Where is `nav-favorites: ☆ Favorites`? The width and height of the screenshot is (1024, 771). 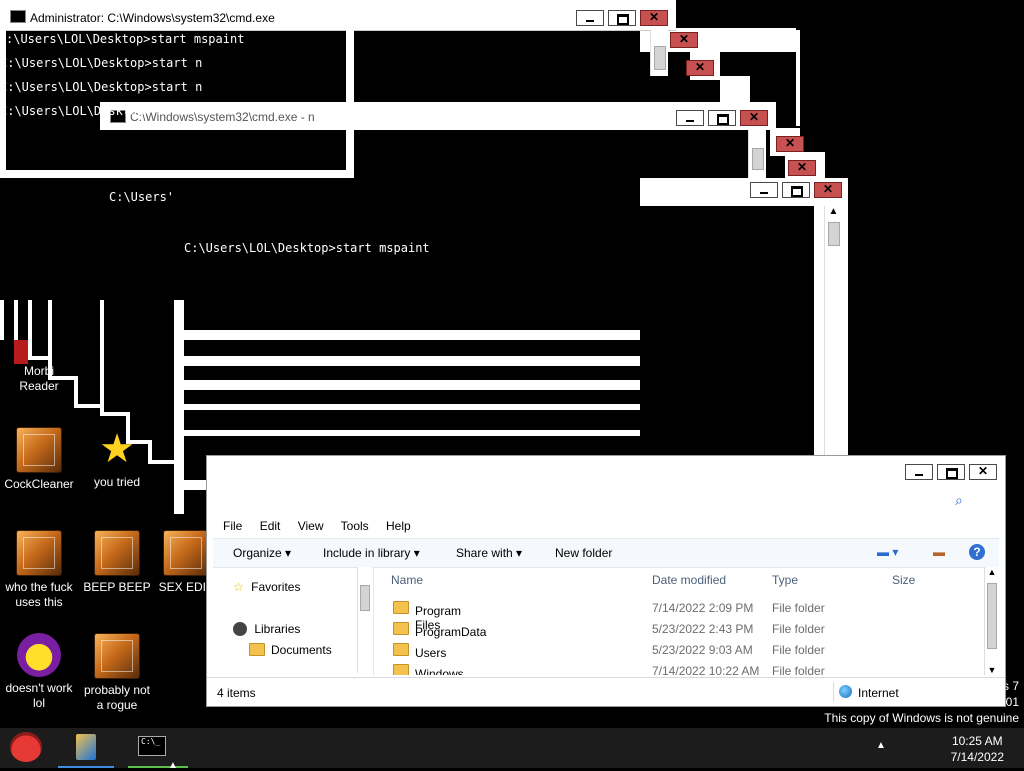
nav-favorites: ☆ Favorites is located at coordinates (266, 587).